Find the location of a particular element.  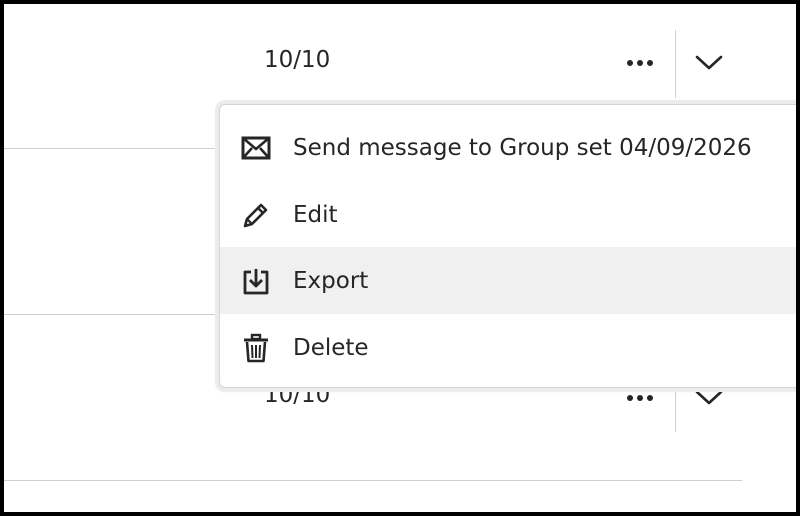

row-1-more-options-button is located at coordinates (640, 63).